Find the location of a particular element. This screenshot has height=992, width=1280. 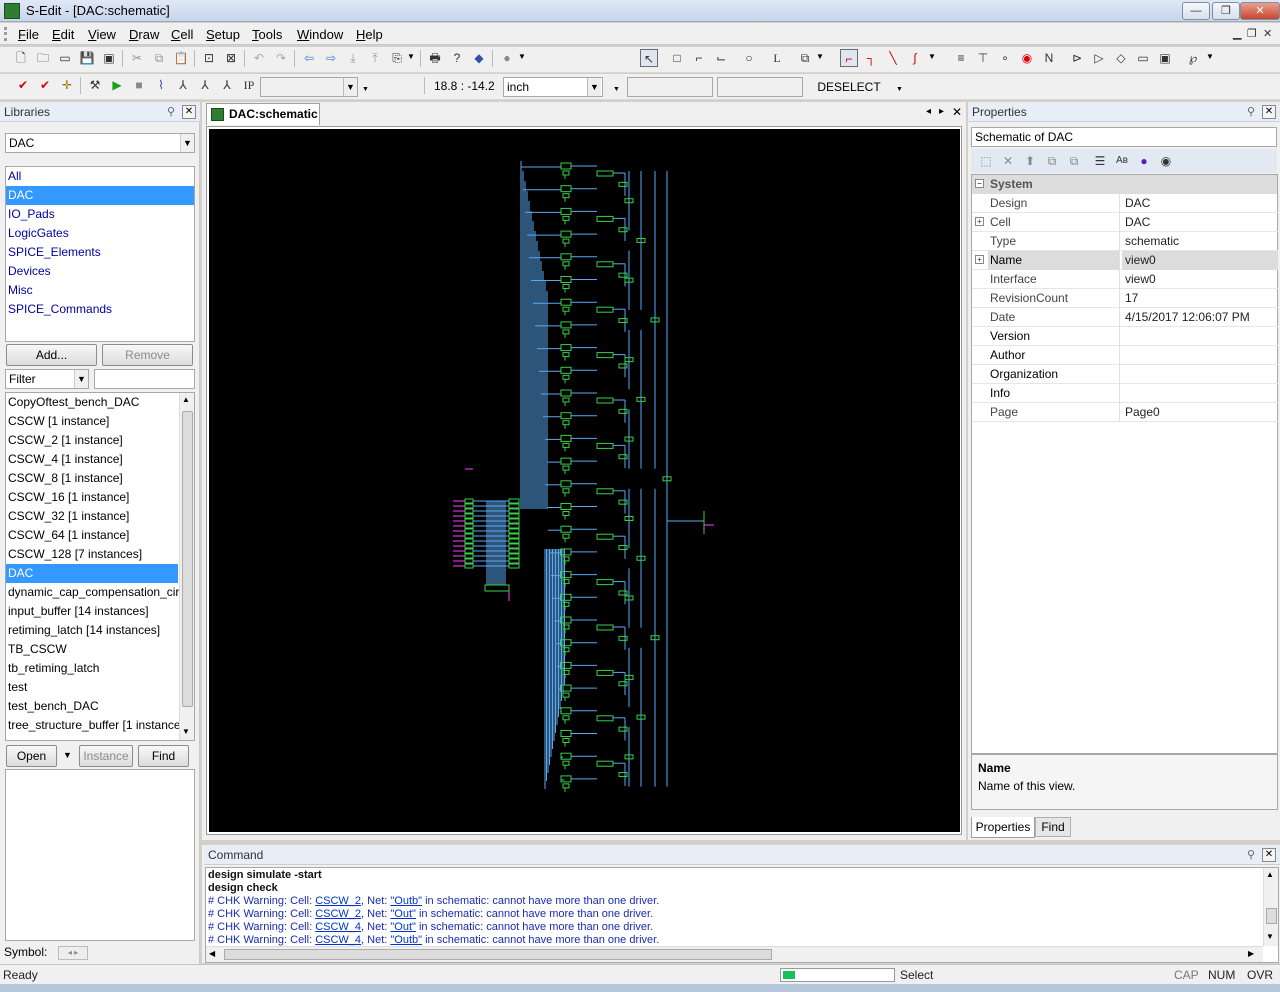

menu-setup: Setup is located at coordinates (223, 34).